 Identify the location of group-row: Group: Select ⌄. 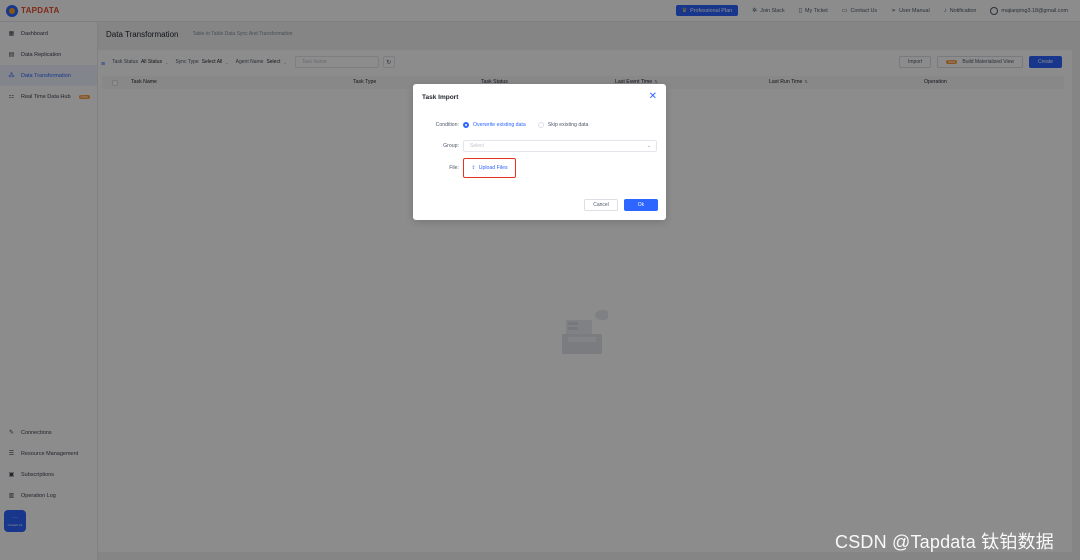
(535, 146).